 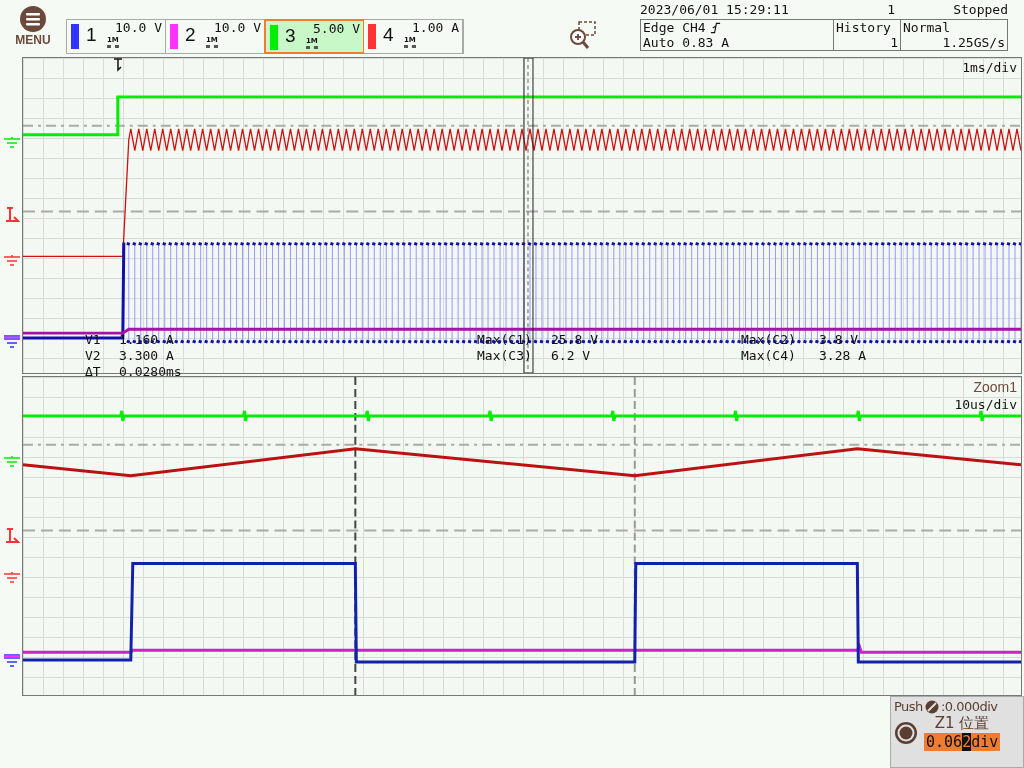 I want to click on measurement-value: 3.8 V, so click(x=839, y=340).